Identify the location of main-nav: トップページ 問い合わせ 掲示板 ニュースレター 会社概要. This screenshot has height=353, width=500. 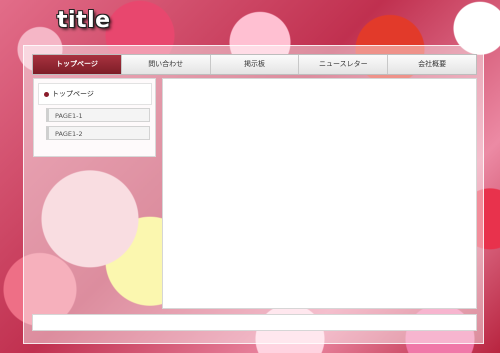
(254, 64).